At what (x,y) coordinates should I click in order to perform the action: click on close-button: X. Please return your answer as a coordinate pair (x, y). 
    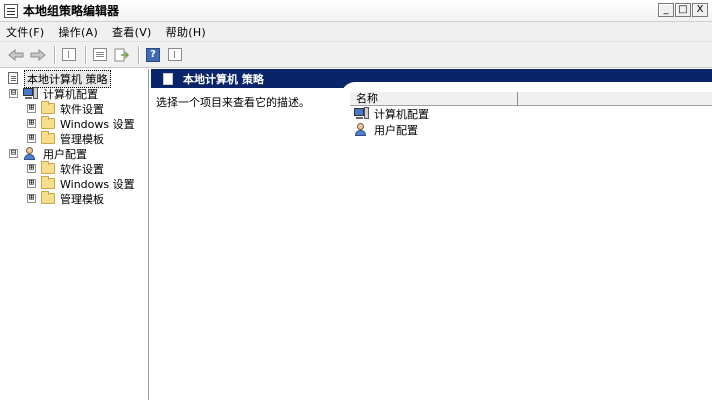
    Looking at the image, I should click on (700, 10).